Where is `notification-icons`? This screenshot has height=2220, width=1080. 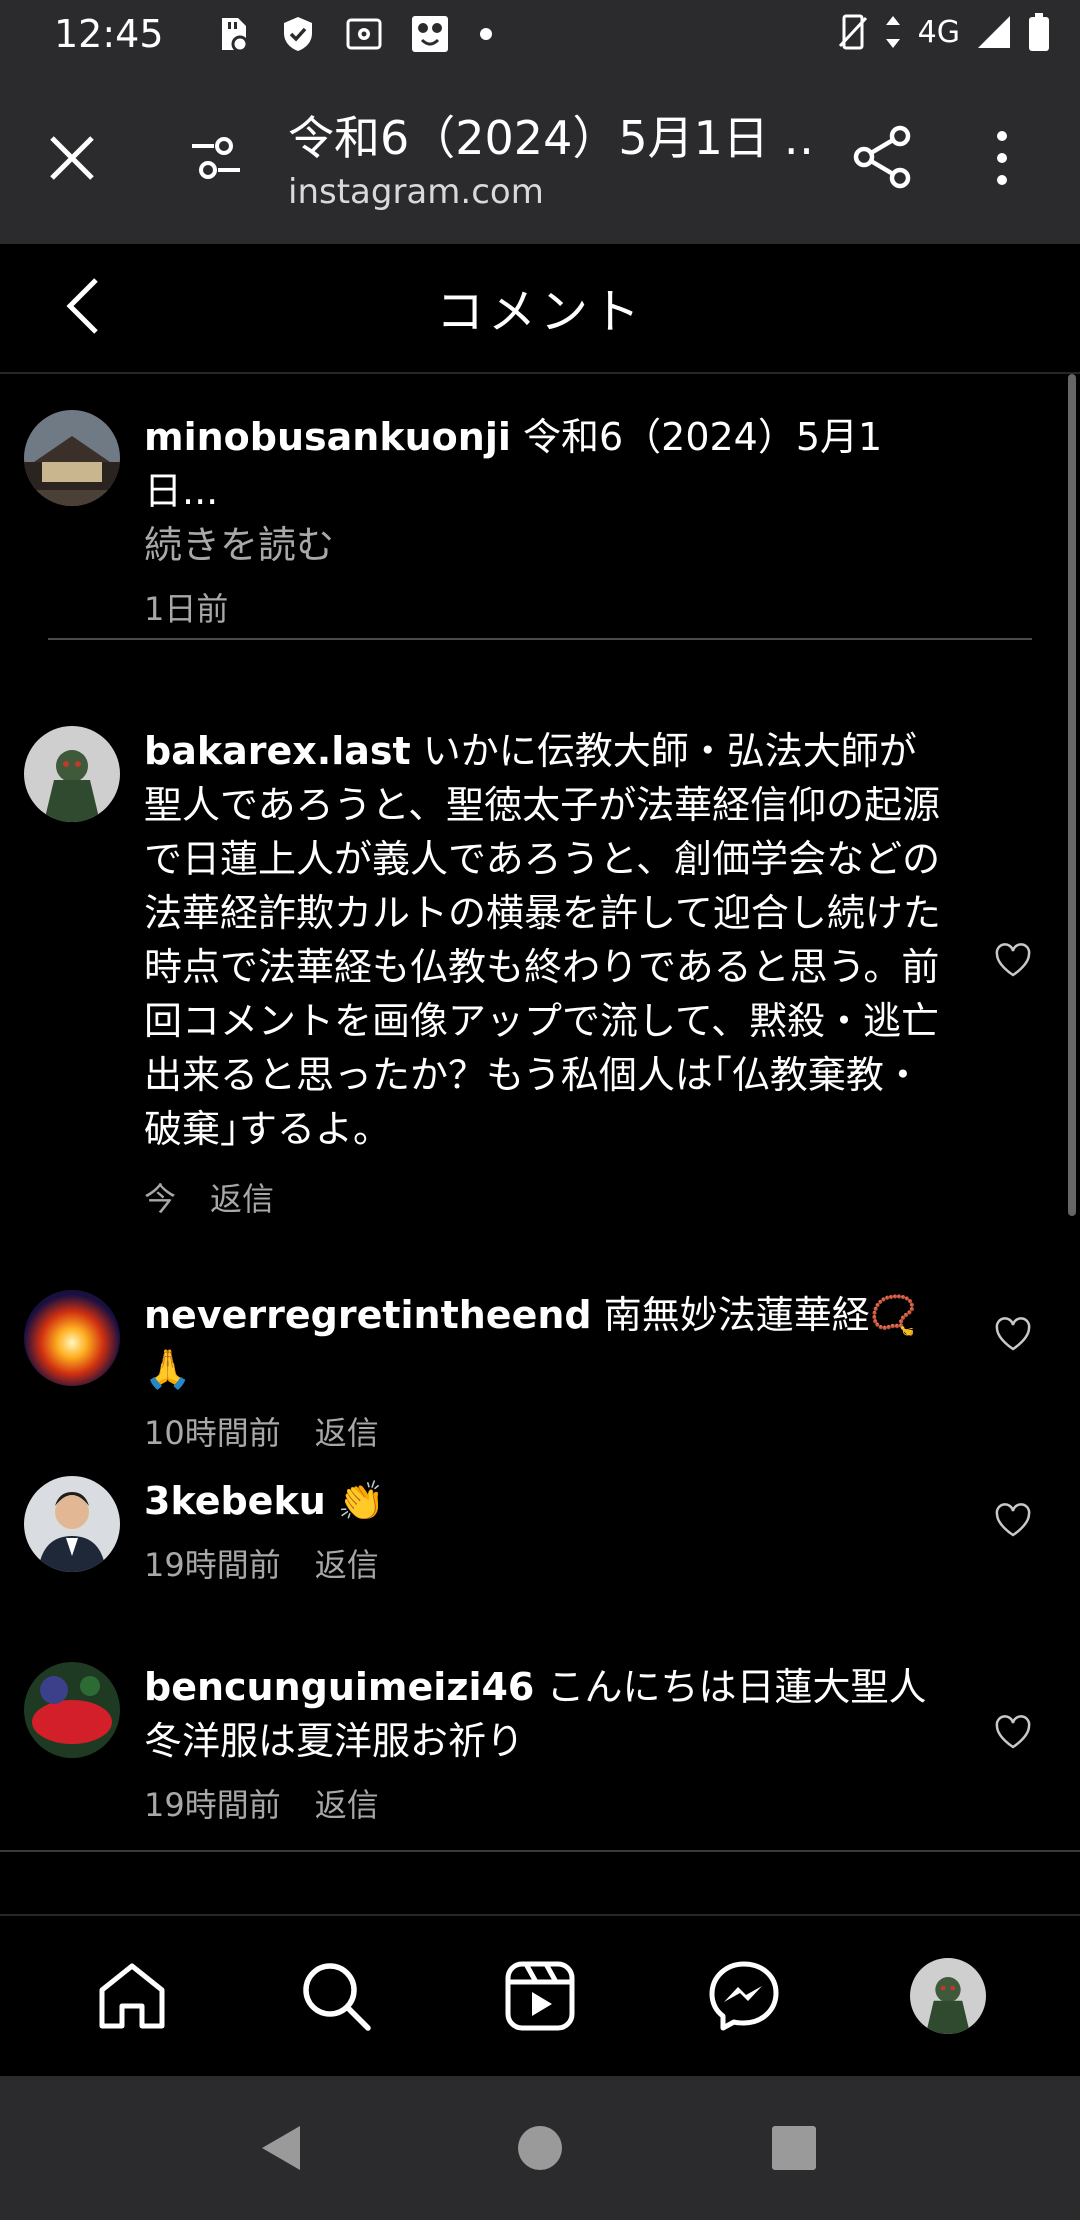 notification-icons is located at coordinates (352, 34).